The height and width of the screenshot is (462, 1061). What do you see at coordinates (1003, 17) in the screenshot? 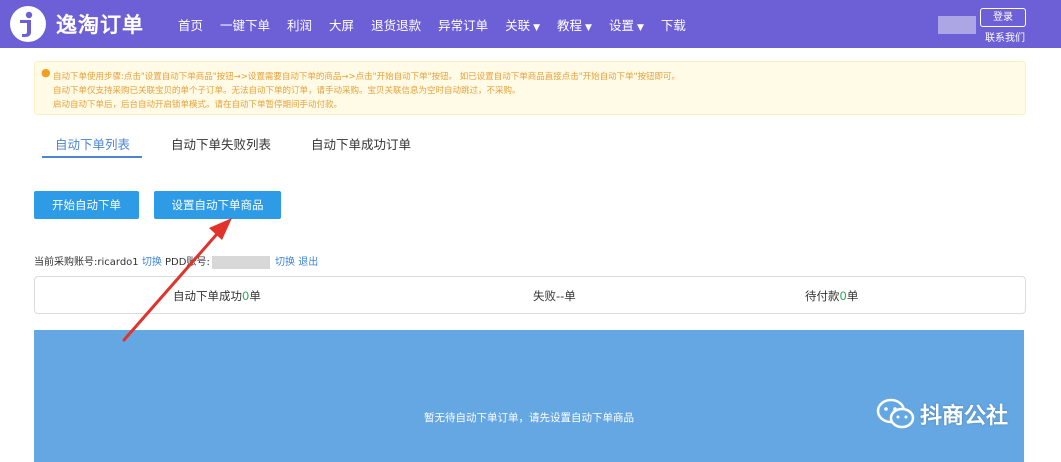
I see `login-button: 登录` at bounding box center [1003, 17].